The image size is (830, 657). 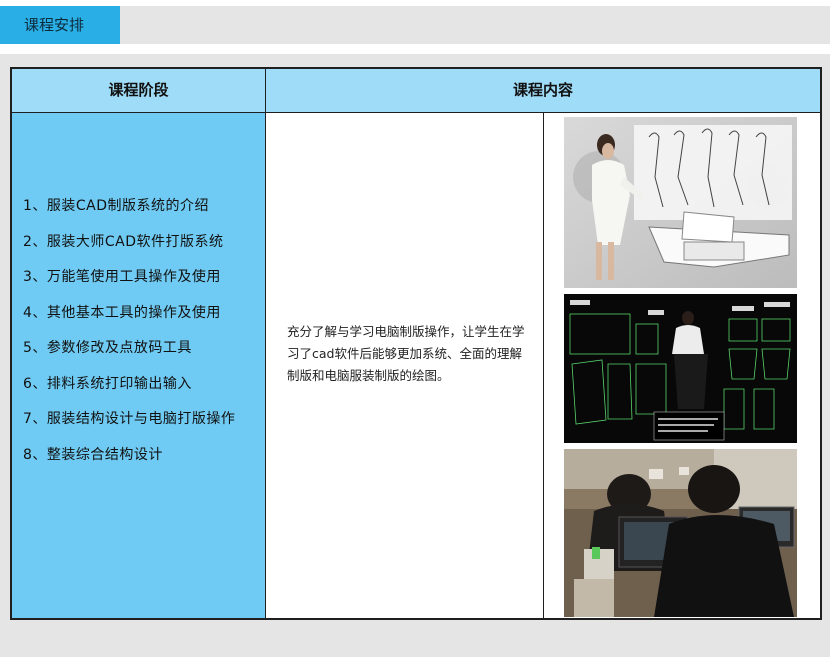 I want to click on column-header-stage: 课程阶段, so click(x=139, y=90).